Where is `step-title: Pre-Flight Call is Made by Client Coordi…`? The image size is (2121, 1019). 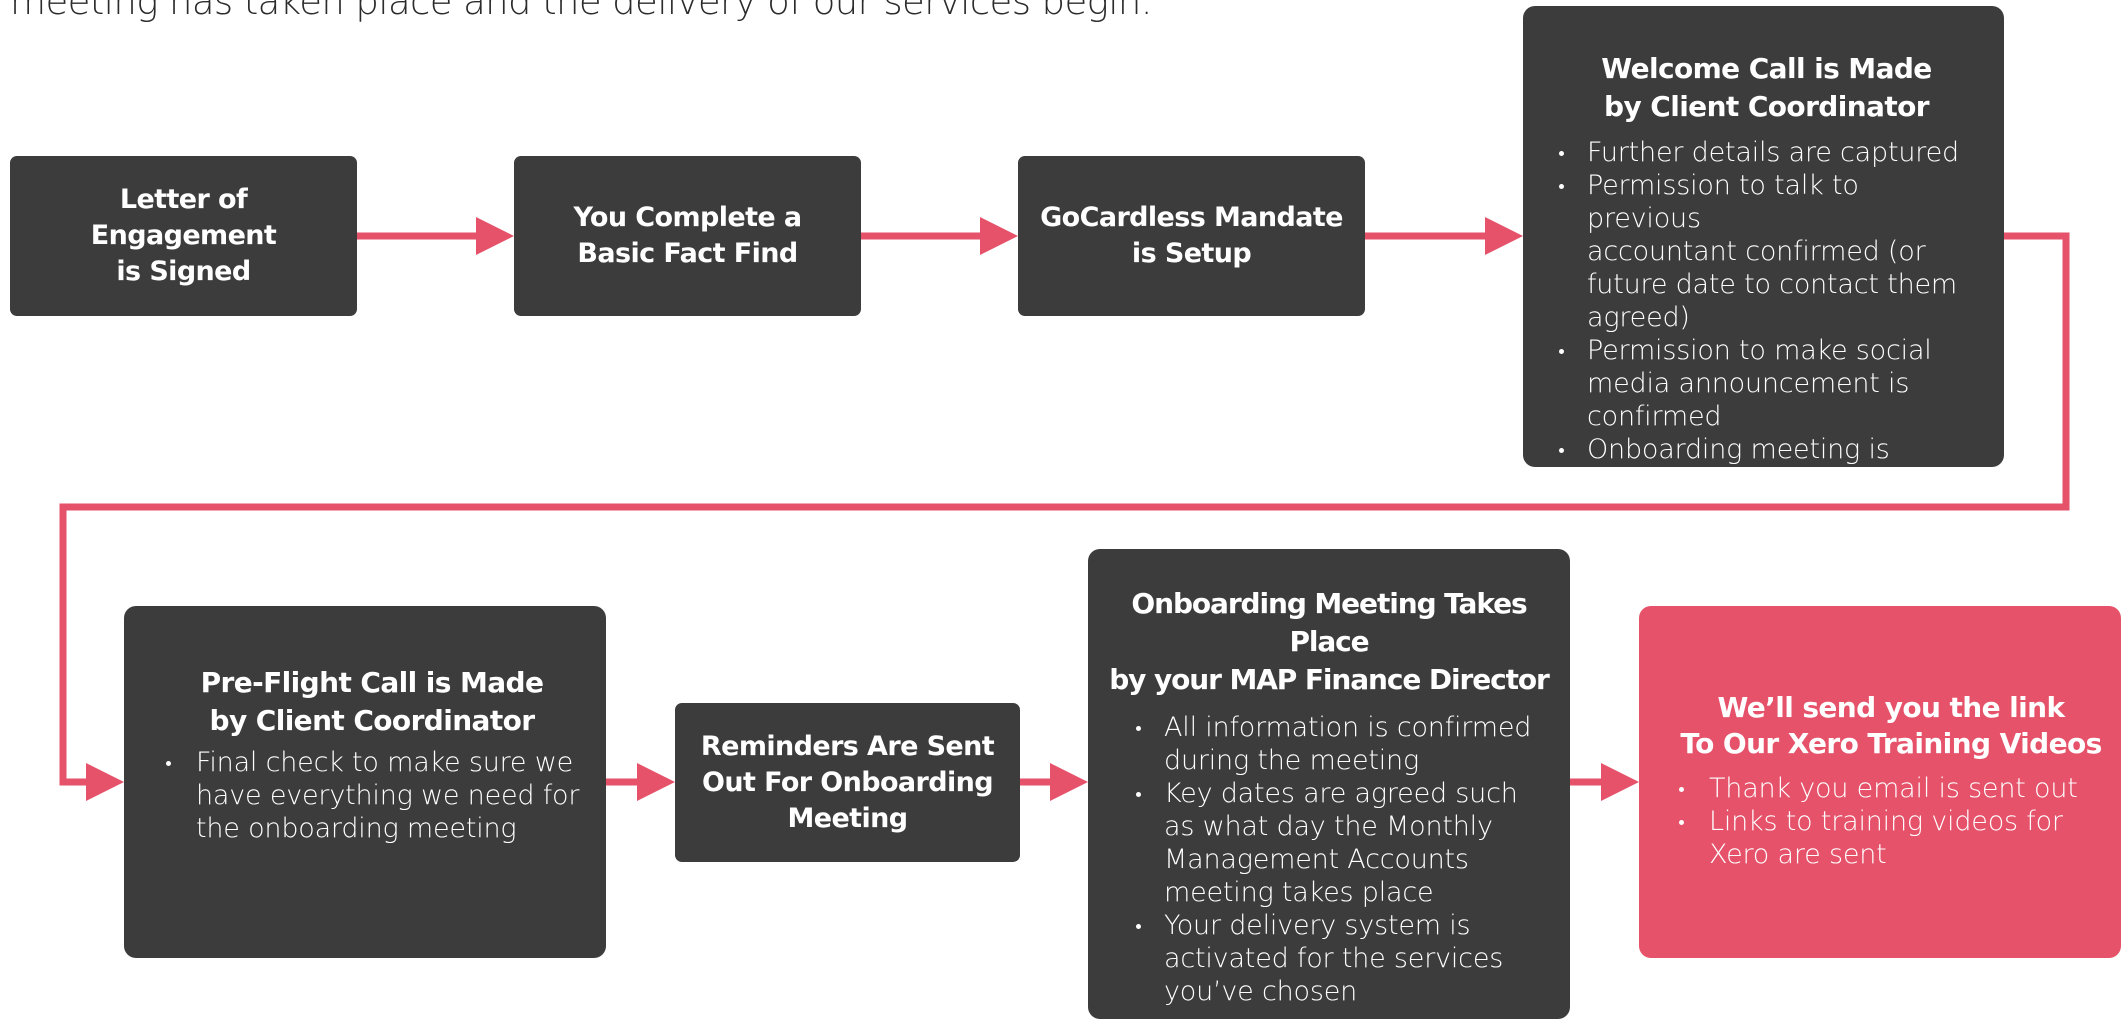 step-title: Pre-Flight Call is Made by Client Coordi… is located at coordinates (372, 701).